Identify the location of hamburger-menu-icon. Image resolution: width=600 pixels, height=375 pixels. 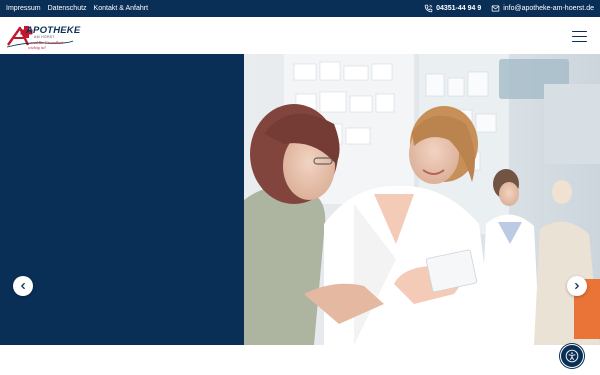
(579, 36).